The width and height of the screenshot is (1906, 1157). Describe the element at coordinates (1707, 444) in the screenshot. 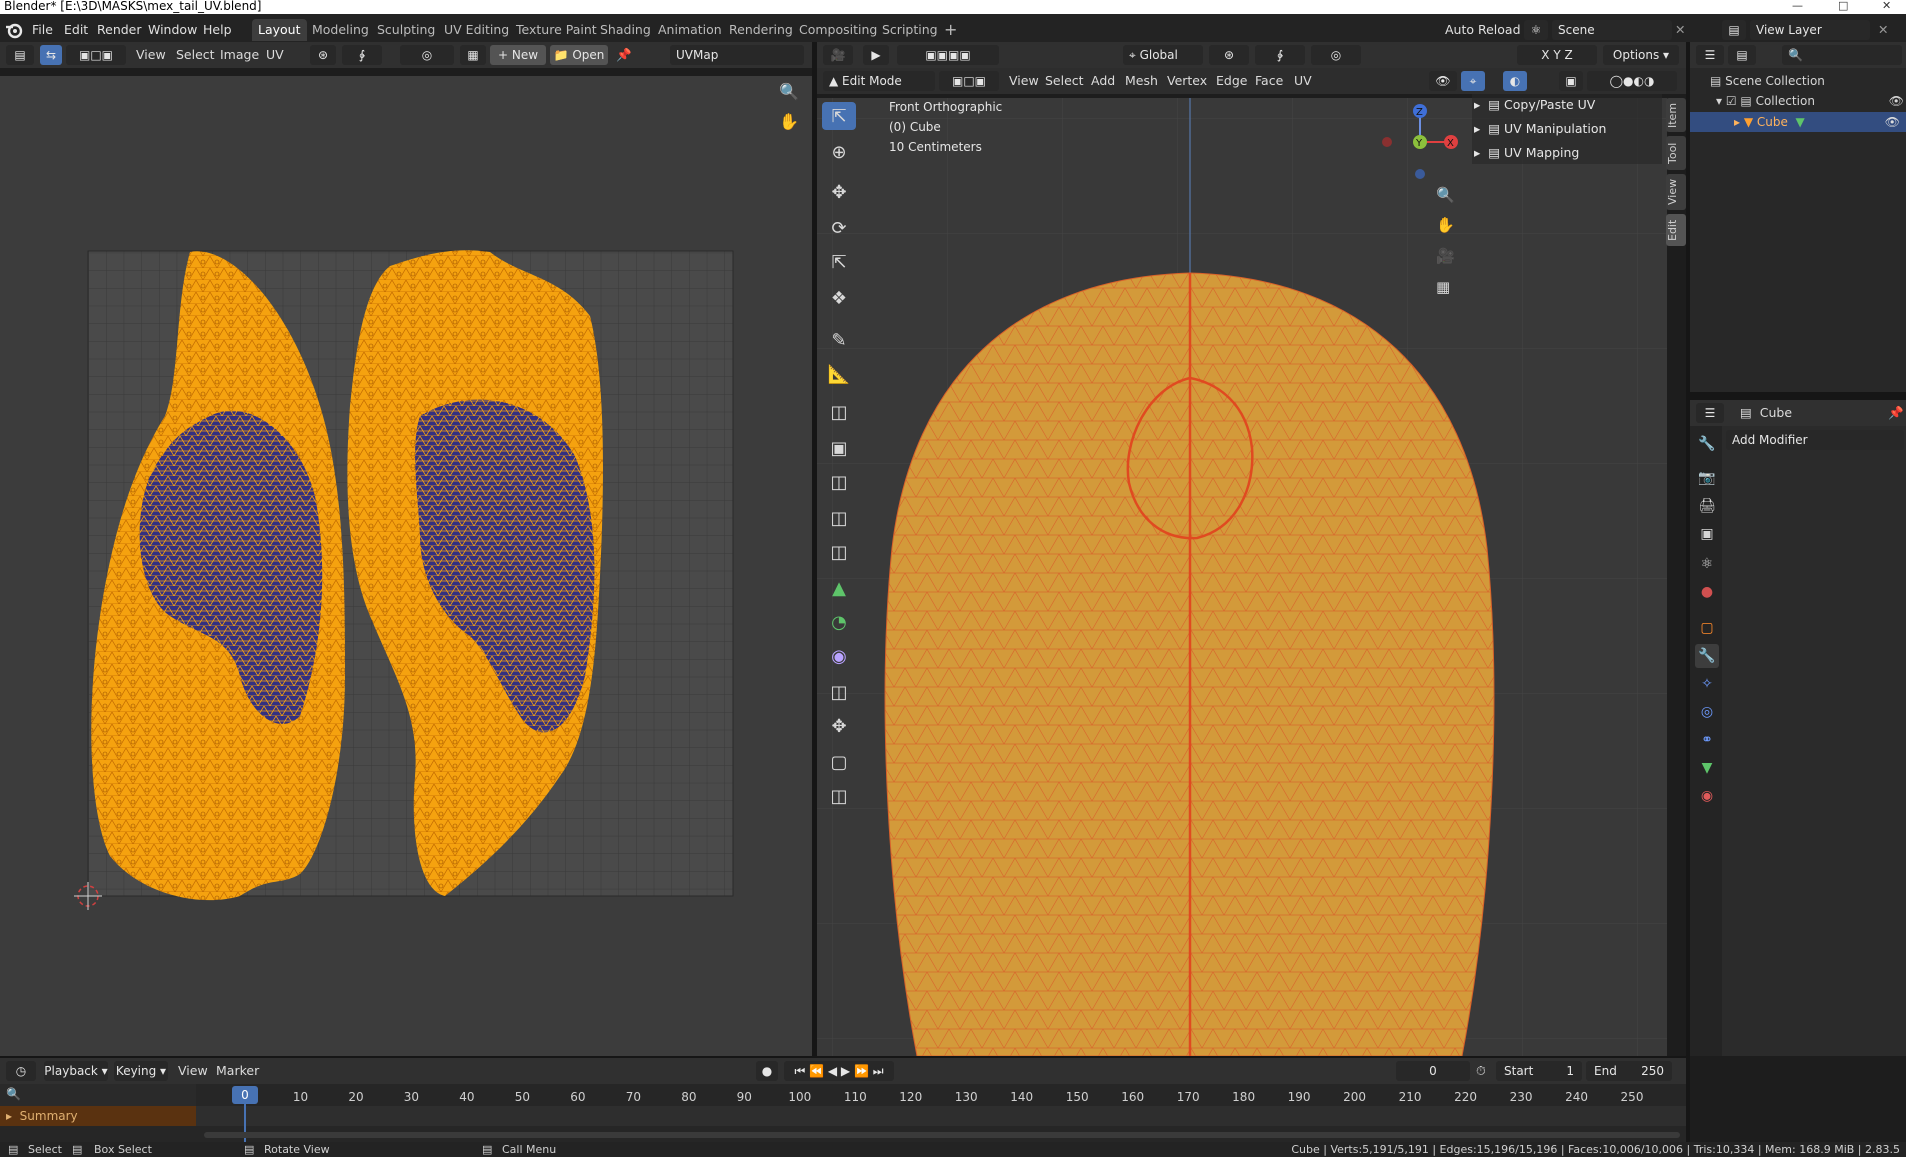

I see `prop-tab-tool-icon: 🔧` at that location.